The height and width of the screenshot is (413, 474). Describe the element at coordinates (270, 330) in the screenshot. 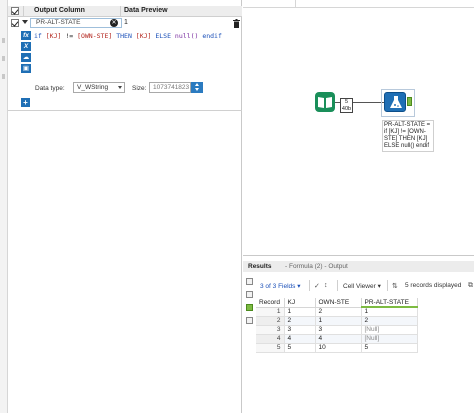

I see `record-cell: 3` at that location.